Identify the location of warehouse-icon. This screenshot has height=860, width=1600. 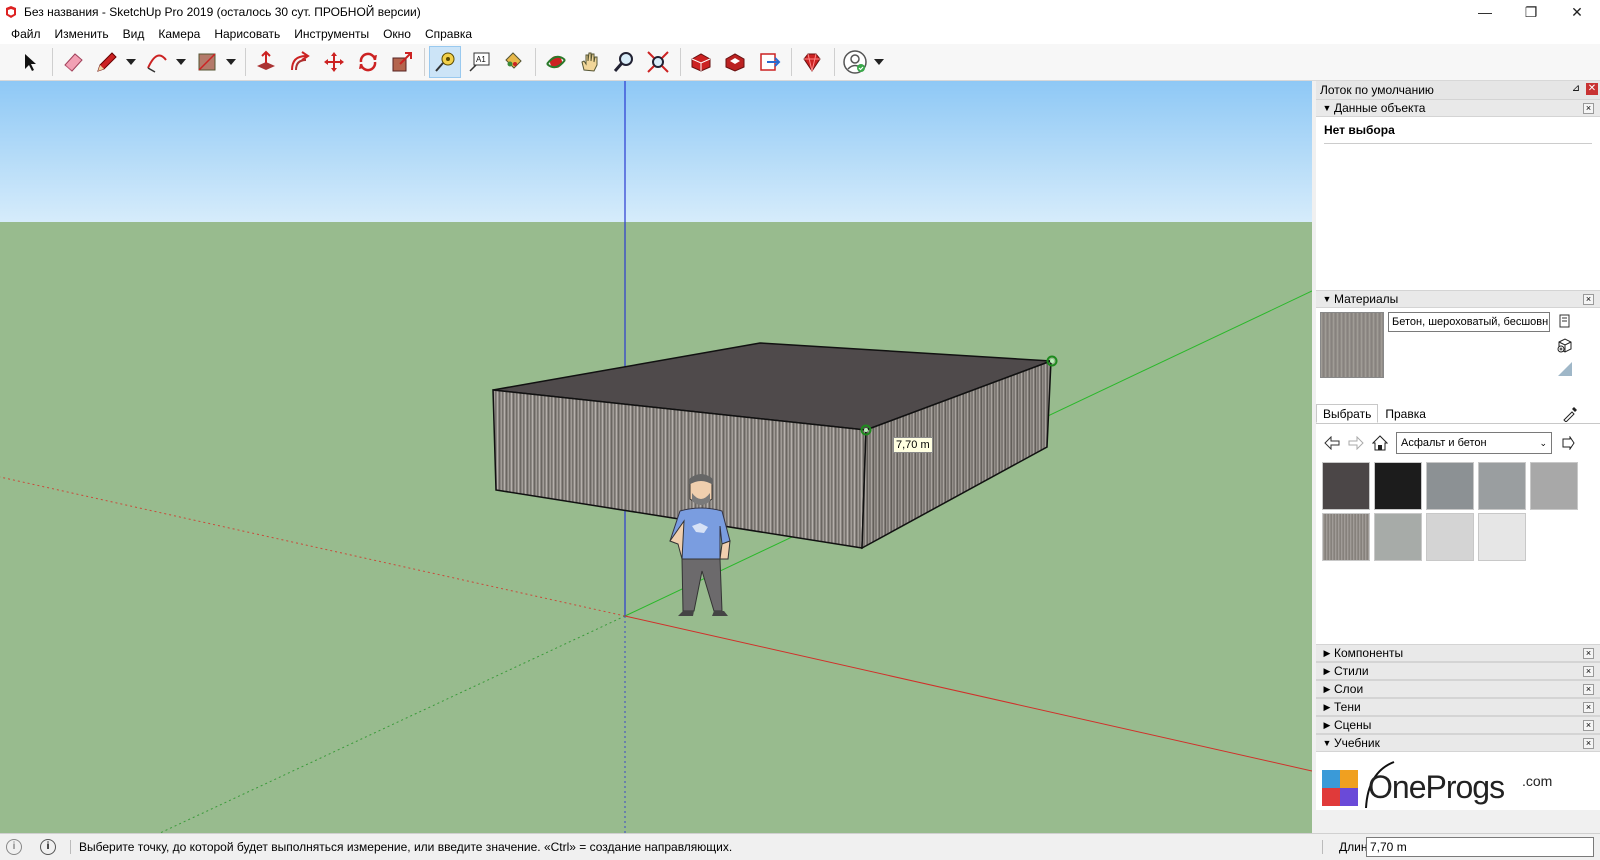
(701, 62).